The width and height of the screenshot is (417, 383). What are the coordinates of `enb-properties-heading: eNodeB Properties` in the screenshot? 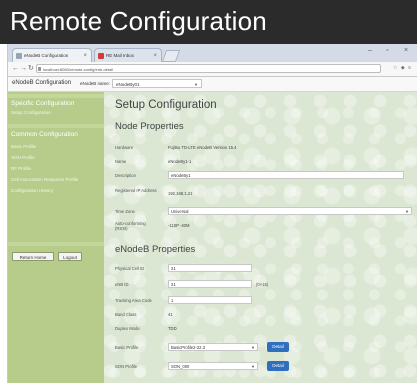 It's located at (155, 249).